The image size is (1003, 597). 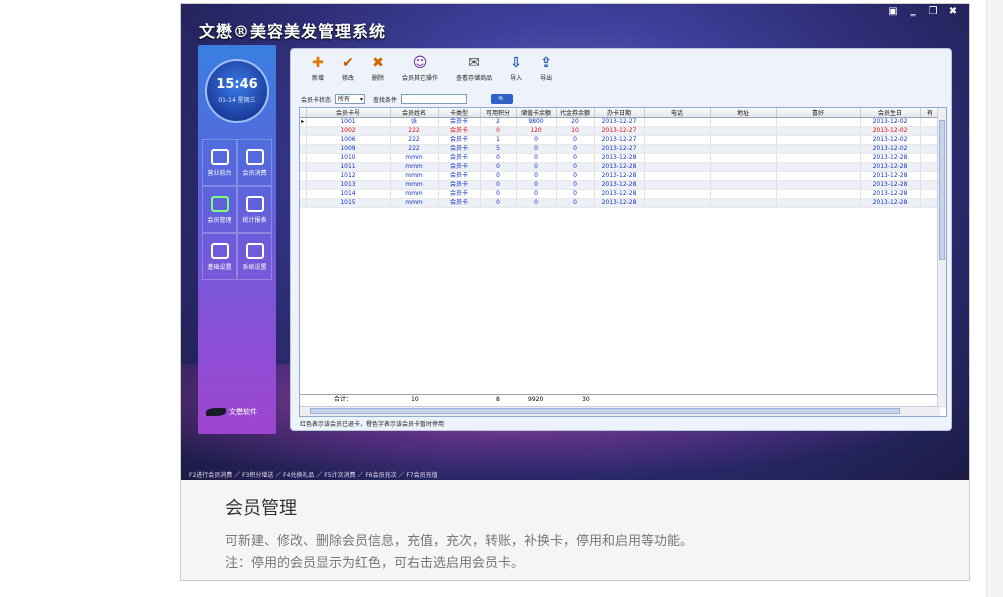 What do you see at coordinates (414, 122) in the screenshot?
I see `table-cell: 张` at bounding box center [414, 122].